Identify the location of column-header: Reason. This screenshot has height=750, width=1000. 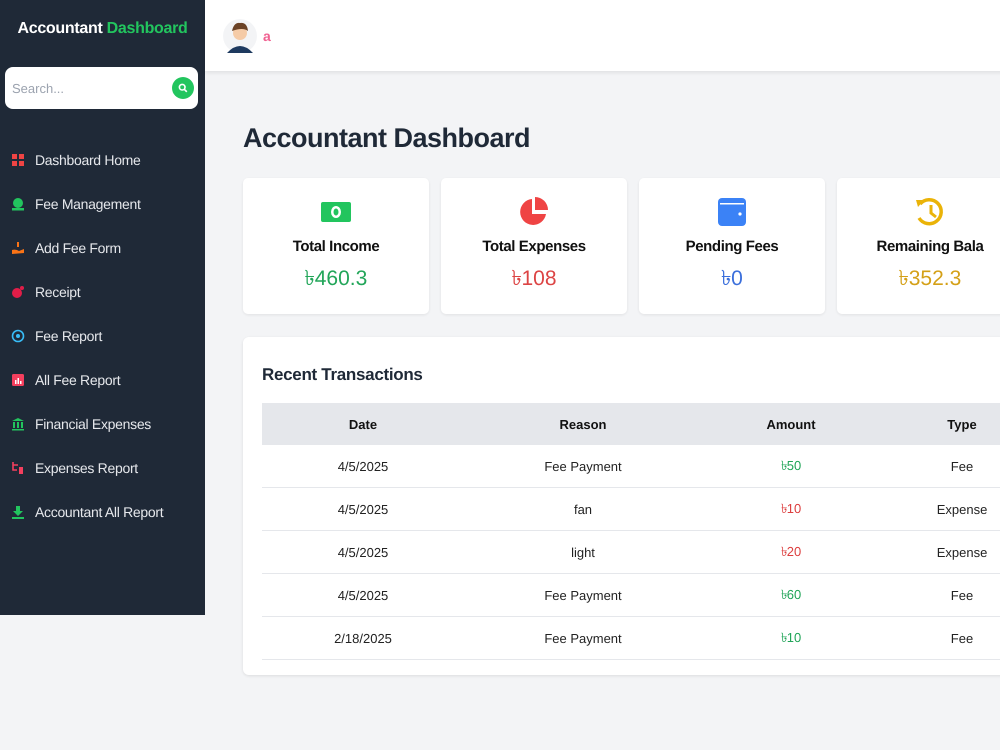
(583, 424).